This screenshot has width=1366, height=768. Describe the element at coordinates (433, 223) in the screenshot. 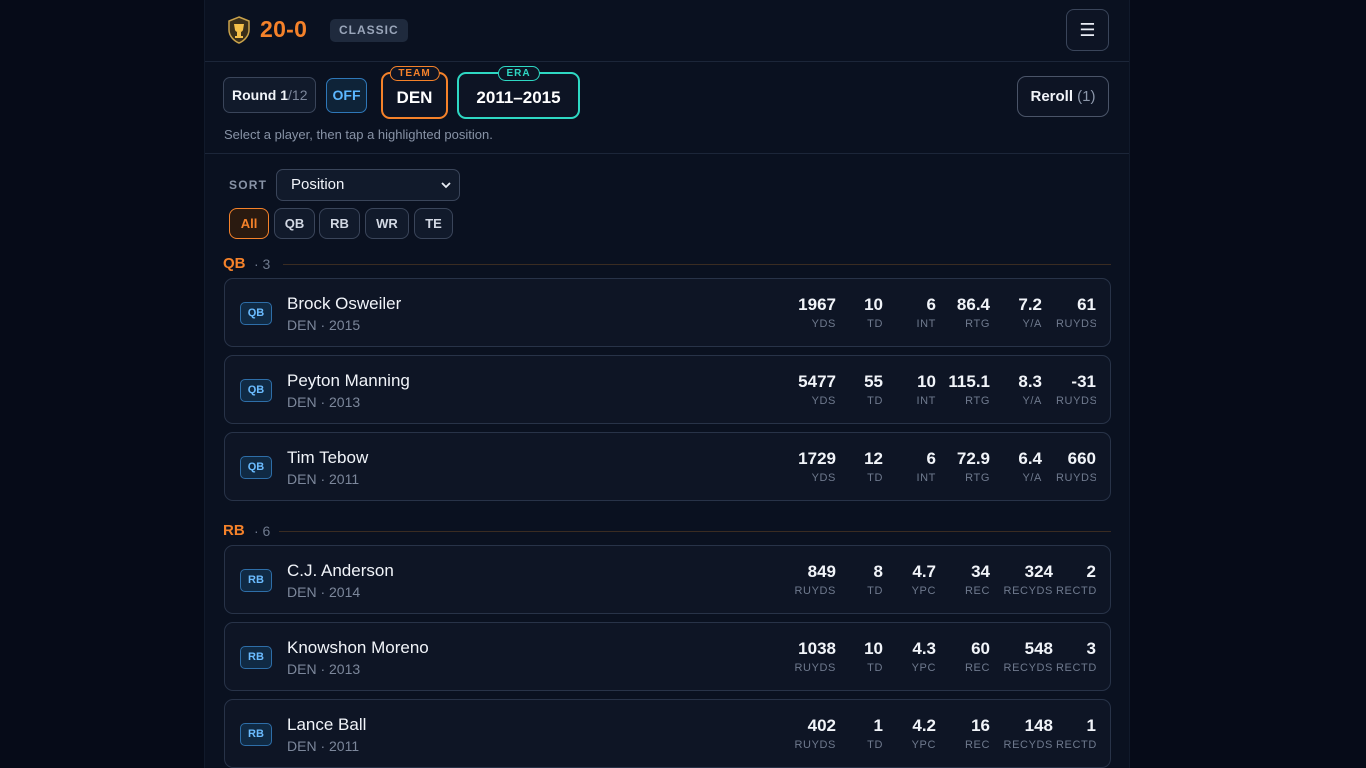

I see `filter-te: TE` at that location.